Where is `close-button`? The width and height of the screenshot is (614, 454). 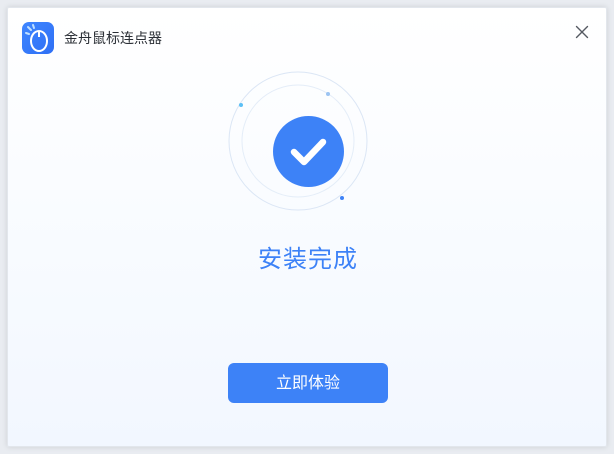 close-button is located at coordinates (582, 32).